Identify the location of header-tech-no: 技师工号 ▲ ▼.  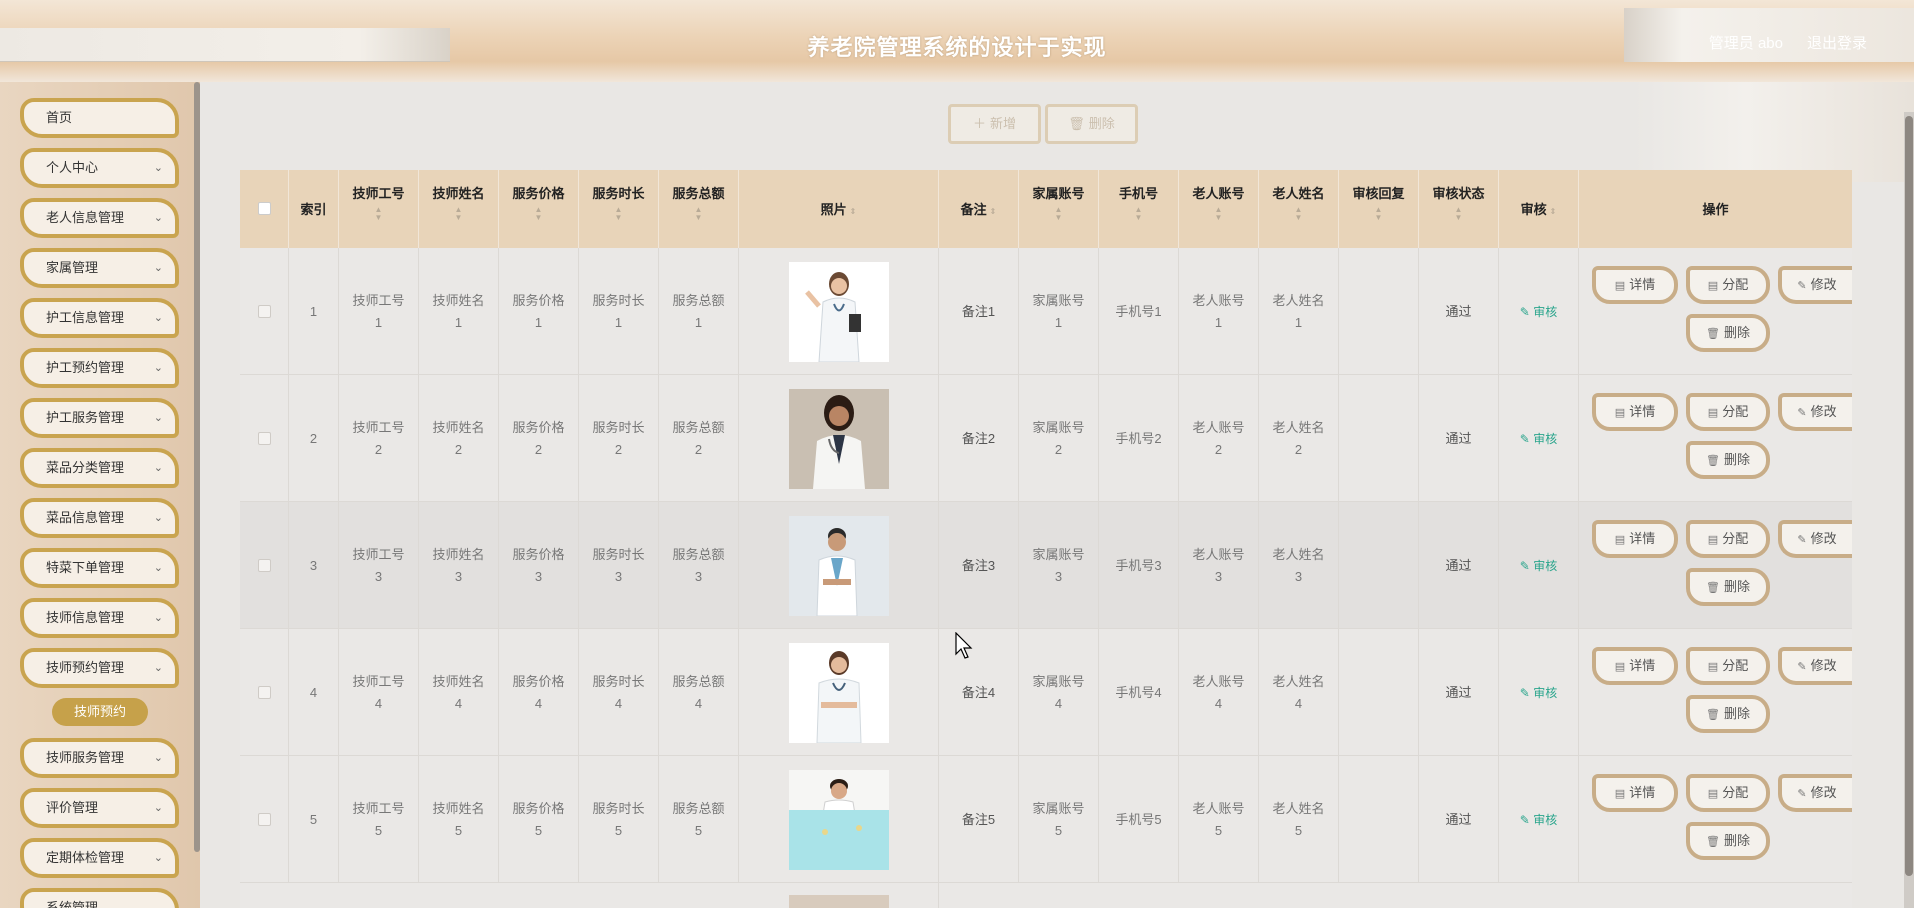
(379, 209).